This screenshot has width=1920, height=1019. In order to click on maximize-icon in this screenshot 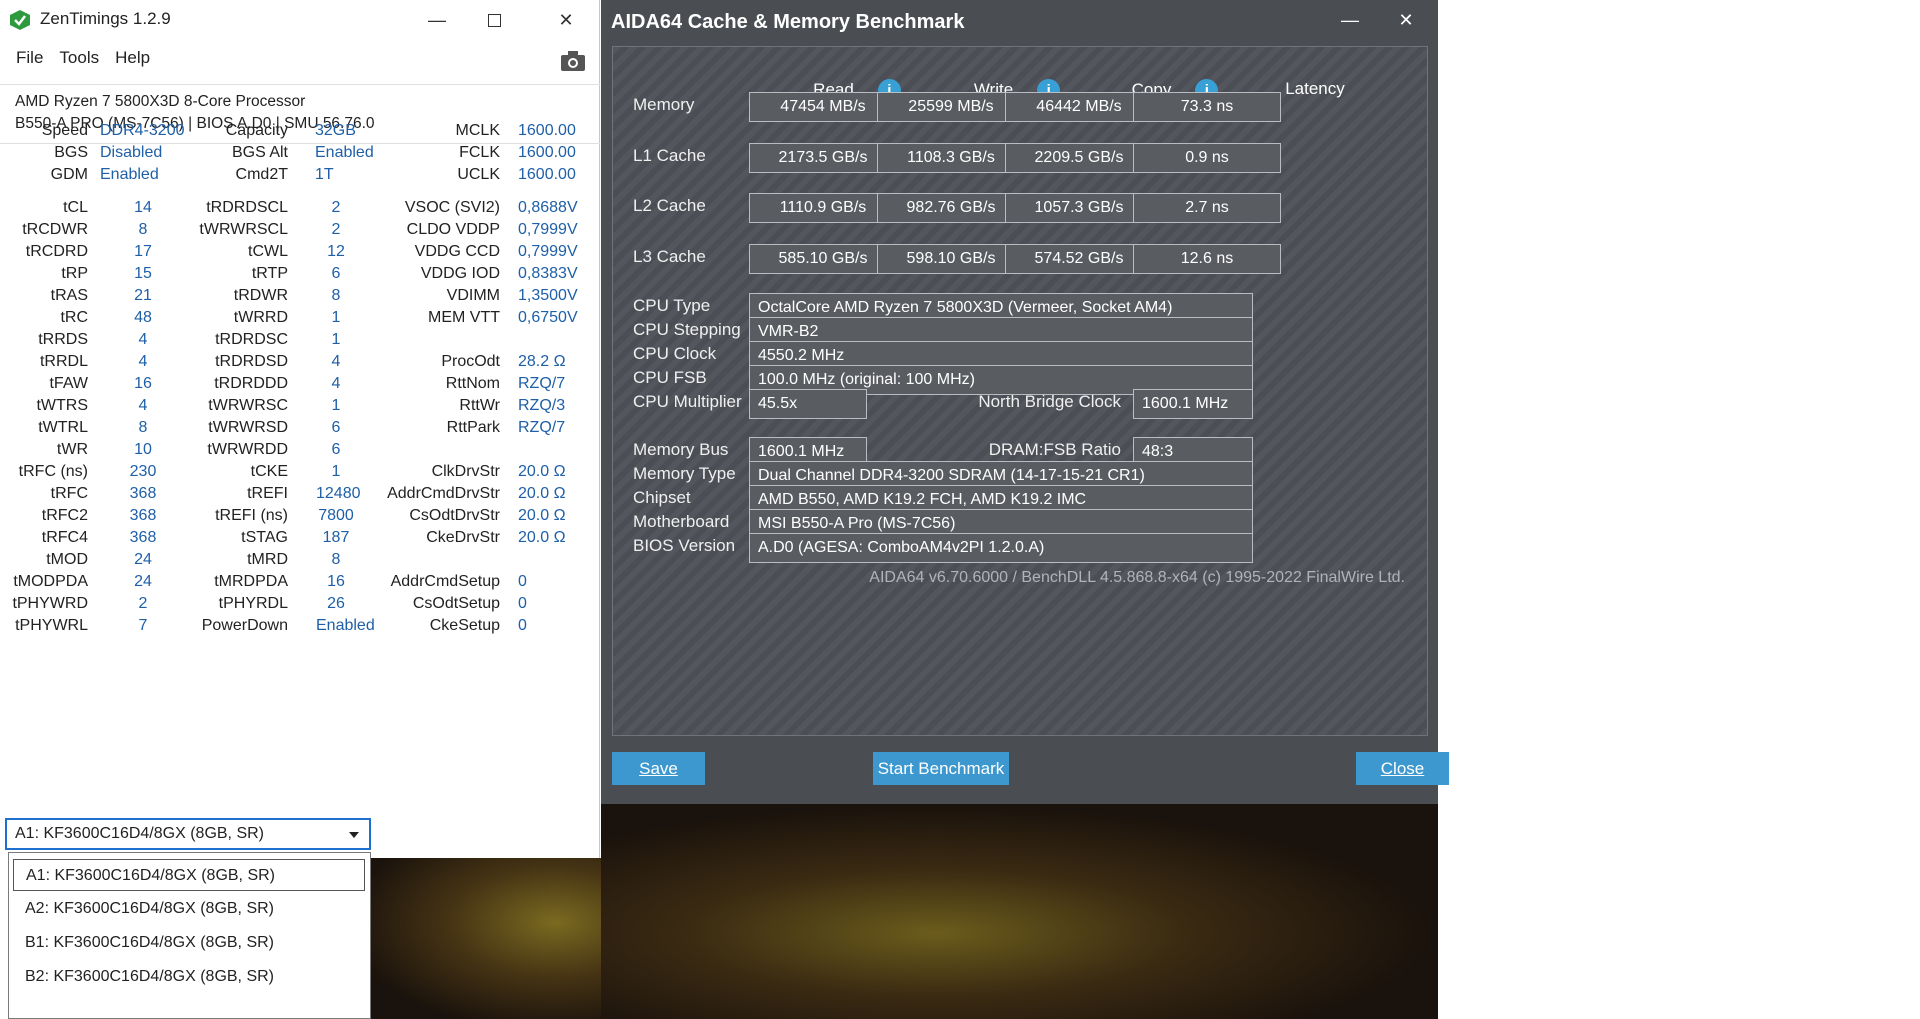, I will do `click(494, 20)`.